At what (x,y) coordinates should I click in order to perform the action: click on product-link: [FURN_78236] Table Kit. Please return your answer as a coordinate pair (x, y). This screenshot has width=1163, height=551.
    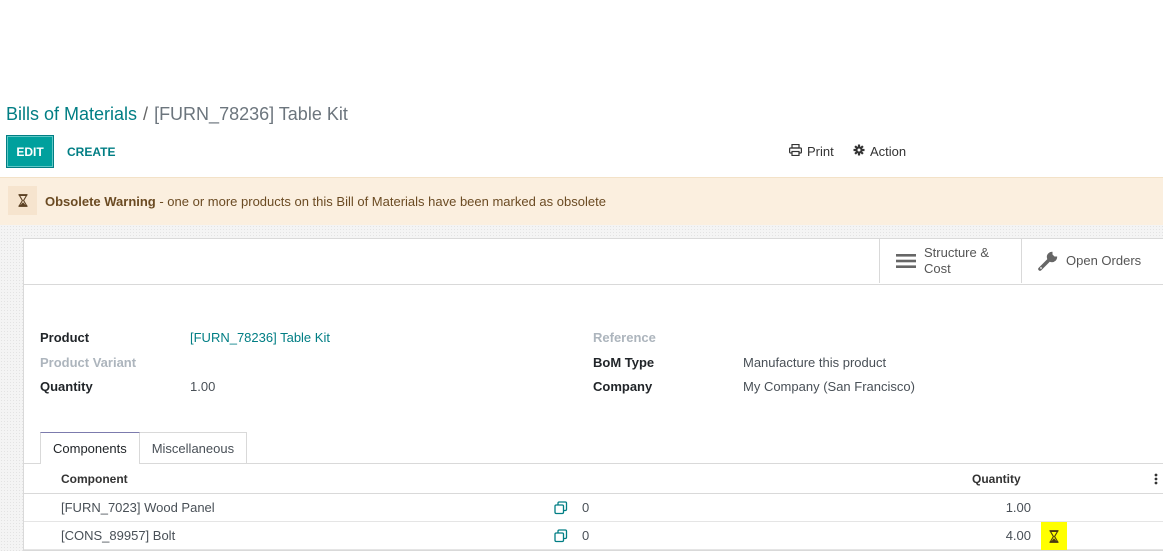
    Looking at the image, I should click on (260, 337).